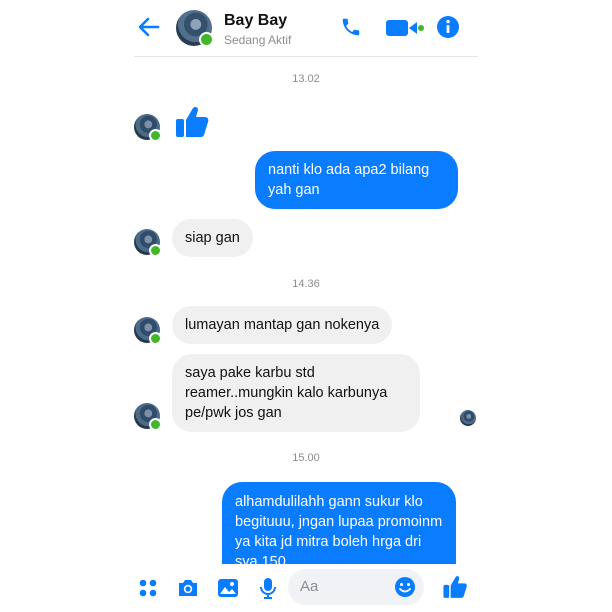  Describe the element at coordinates (149, 27) in the screenshot. I see `back-arrow-icon` at that location.